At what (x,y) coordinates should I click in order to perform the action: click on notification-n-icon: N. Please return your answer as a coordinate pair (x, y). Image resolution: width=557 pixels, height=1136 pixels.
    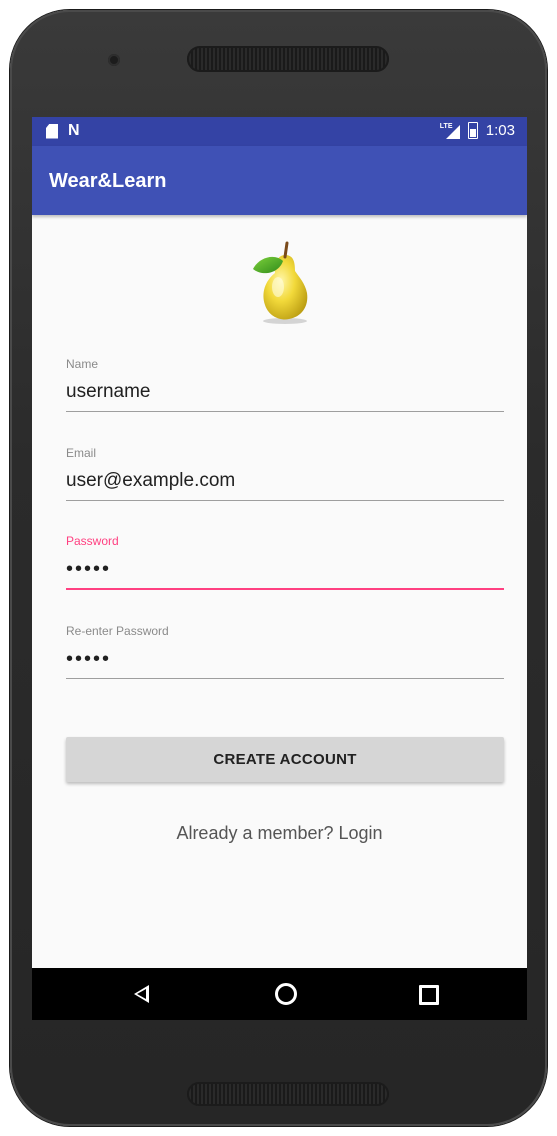
    Looking at the image, I should click on (74, 130).